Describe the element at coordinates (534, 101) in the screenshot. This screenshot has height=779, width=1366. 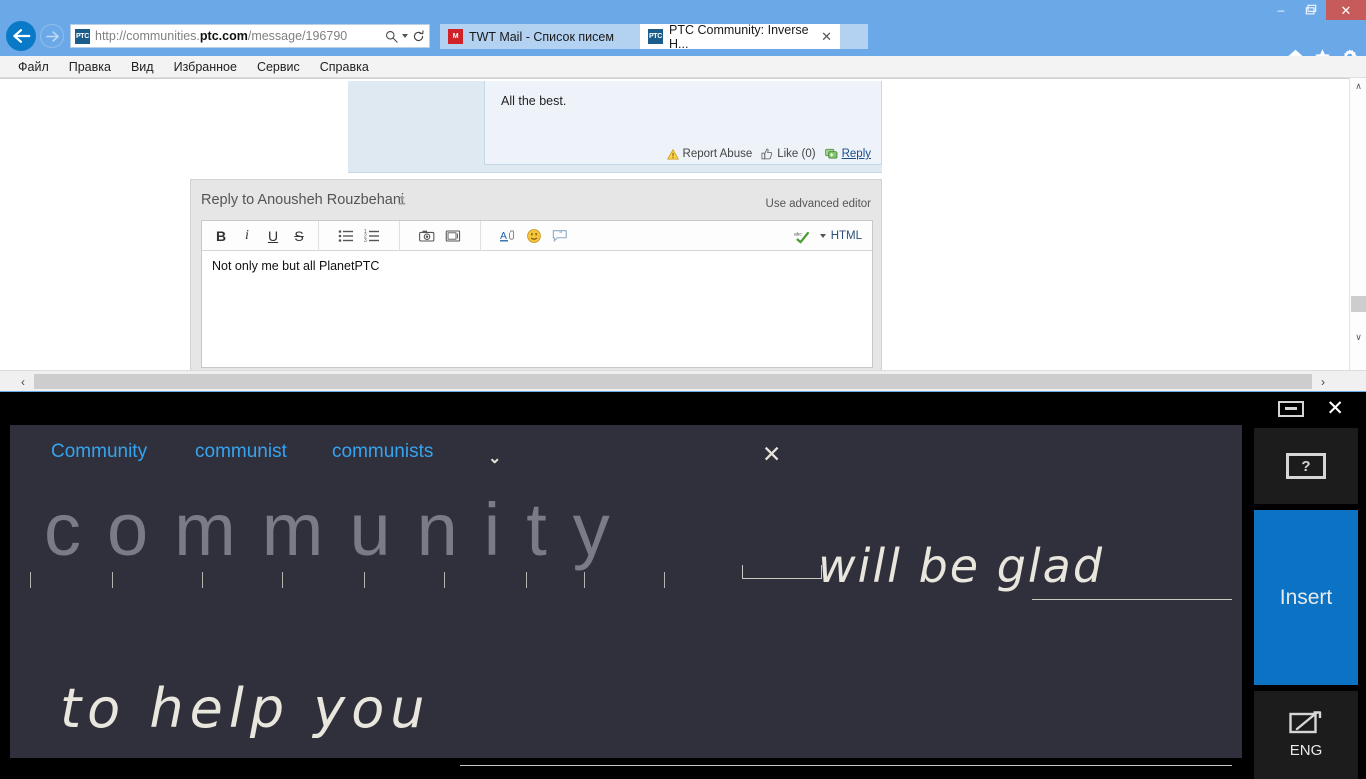
I see `message-text: All the best.` at that location.